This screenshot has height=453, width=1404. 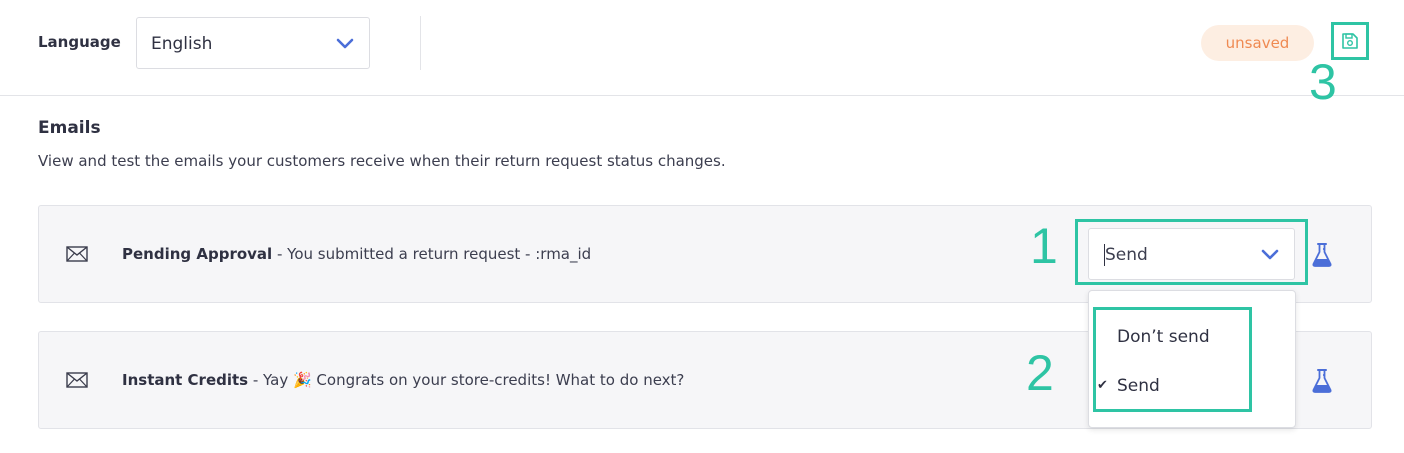 What do you see at coordinates (1138, 386) in the screenshot?
I see `dropdown-option-send: Send` at bounding box center [1138, 386].